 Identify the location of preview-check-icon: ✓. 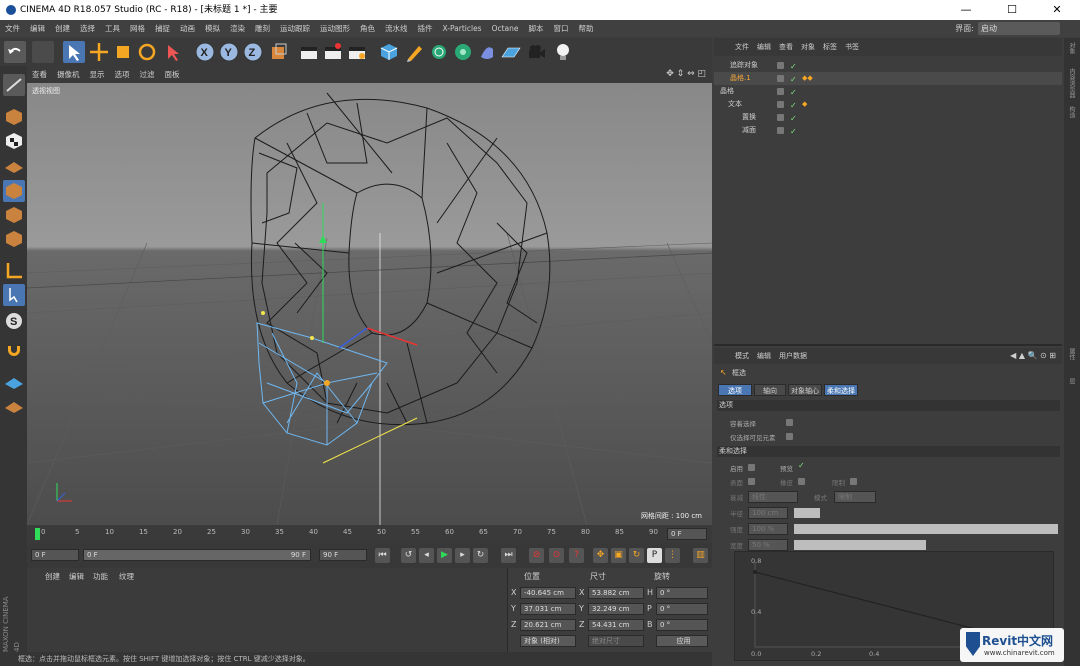
(801, 465).